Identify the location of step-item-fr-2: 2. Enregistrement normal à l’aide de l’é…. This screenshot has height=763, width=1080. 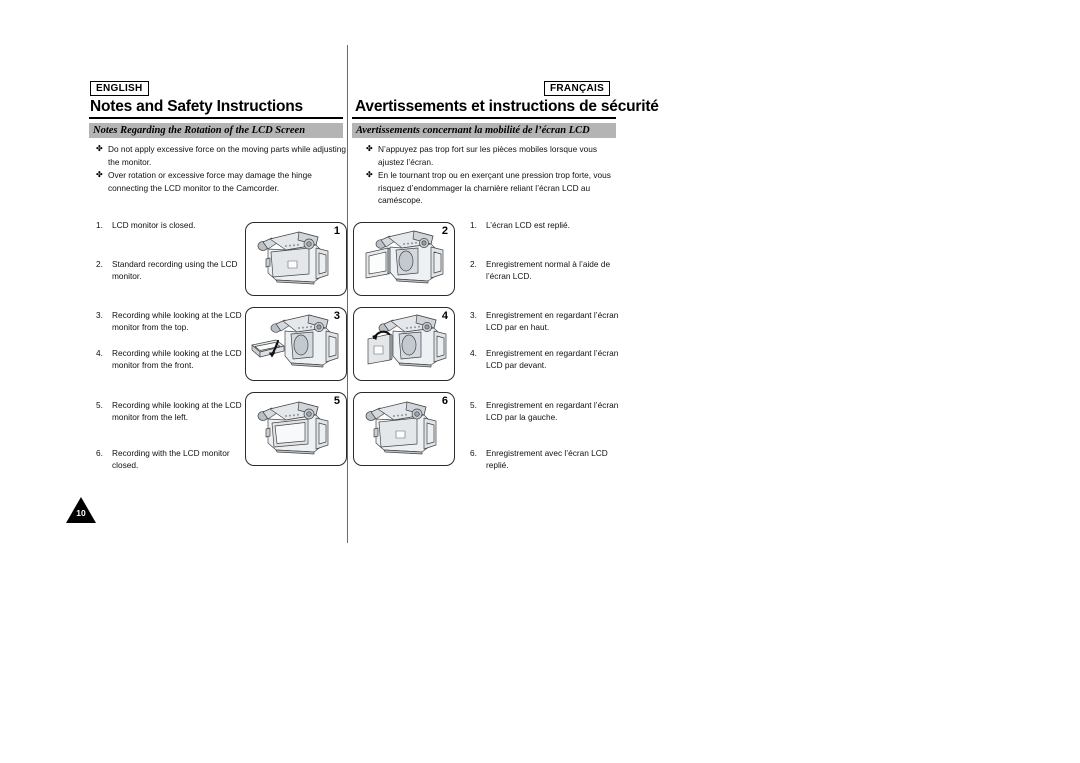
(545, 270).